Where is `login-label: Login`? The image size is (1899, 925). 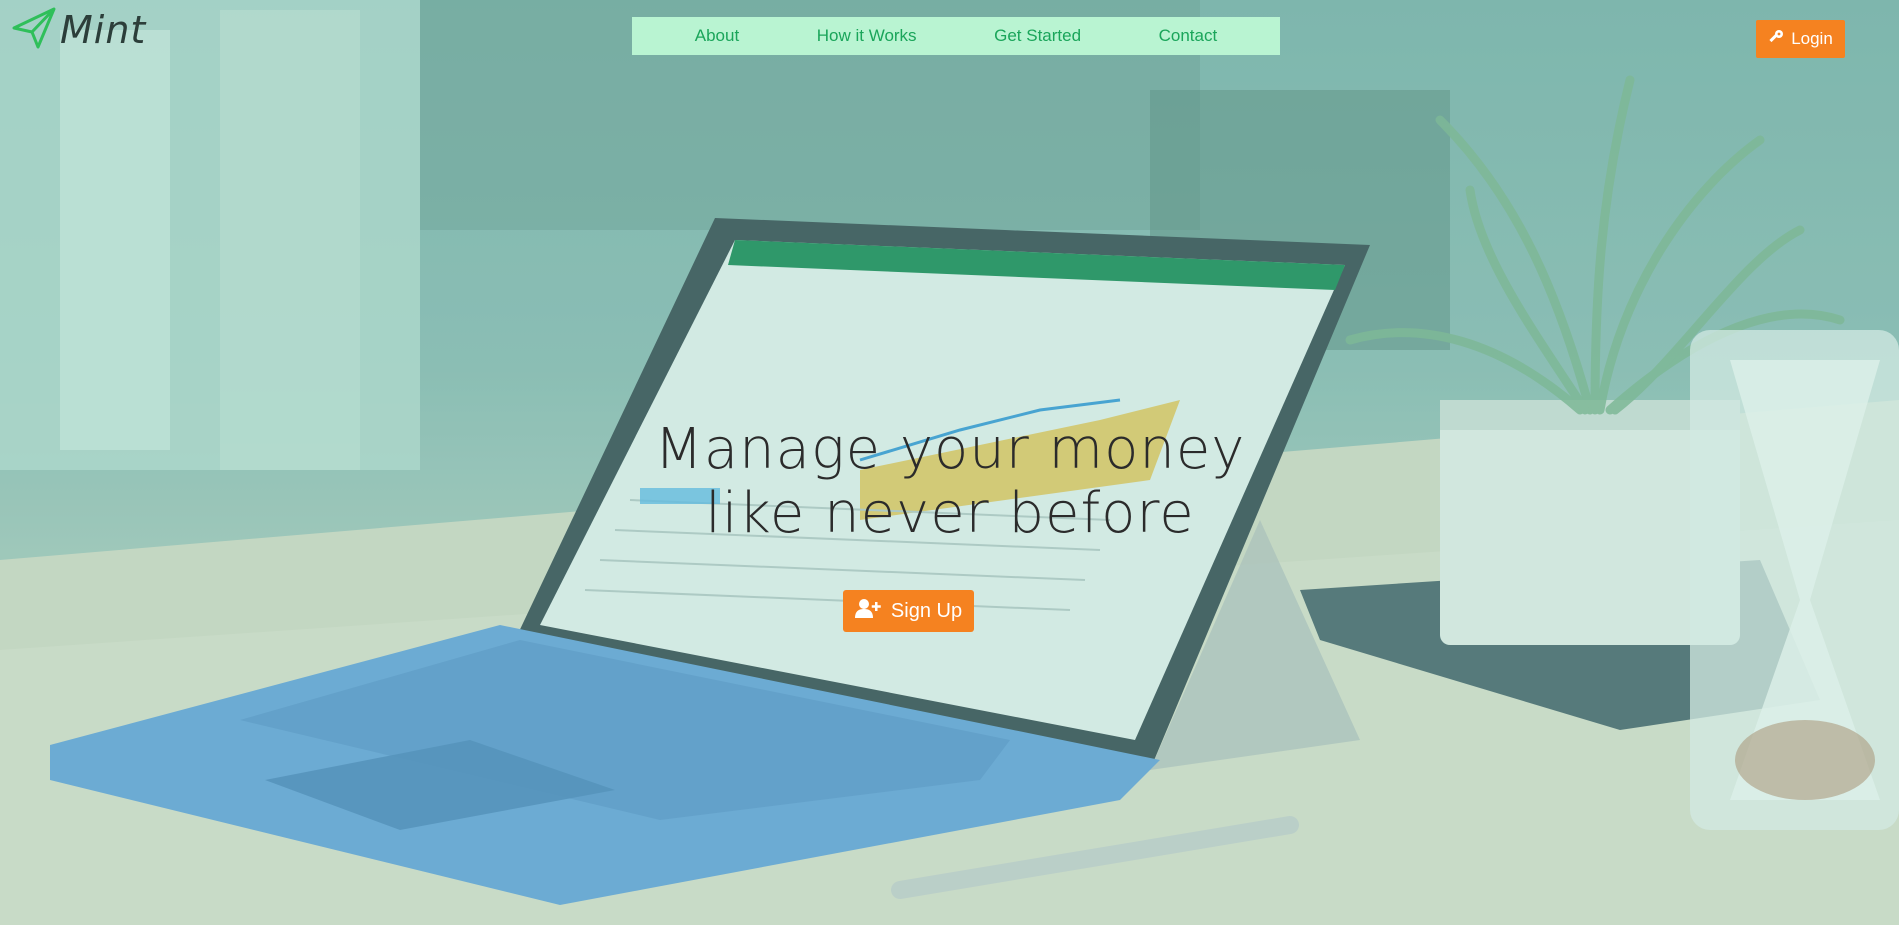 login-label: Login is located at coordinates (1812, 38).